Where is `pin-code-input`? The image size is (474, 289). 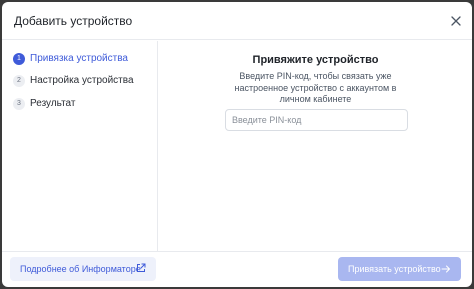 pin-code-input is located at coordinates (316, 120).